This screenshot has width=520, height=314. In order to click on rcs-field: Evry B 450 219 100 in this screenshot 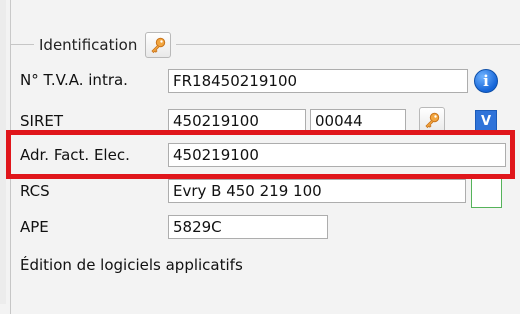, I will do `click(317, 191)`.